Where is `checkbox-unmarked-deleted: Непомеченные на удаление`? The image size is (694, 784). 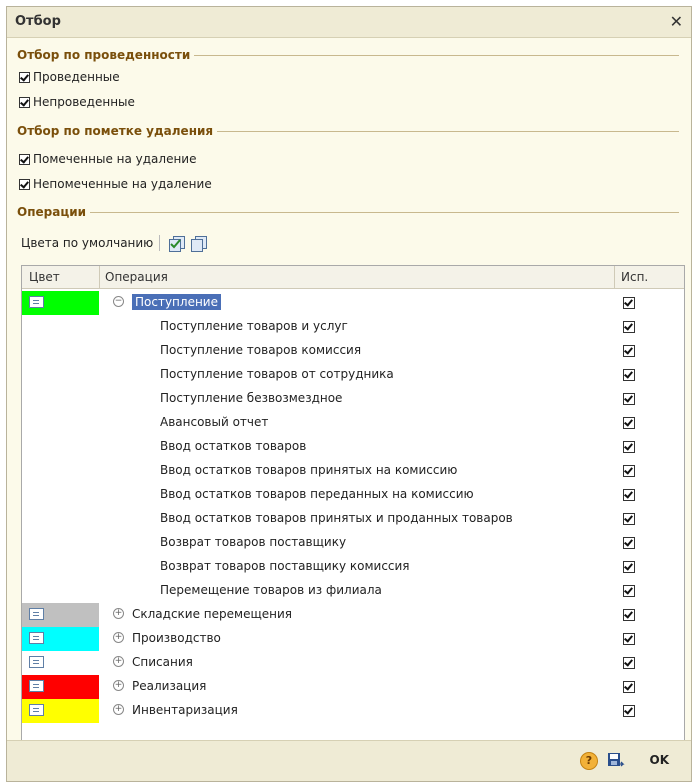
checkbox-unmarked-deleted: Непомеченные на удаление is located at coordinates (115, 184).